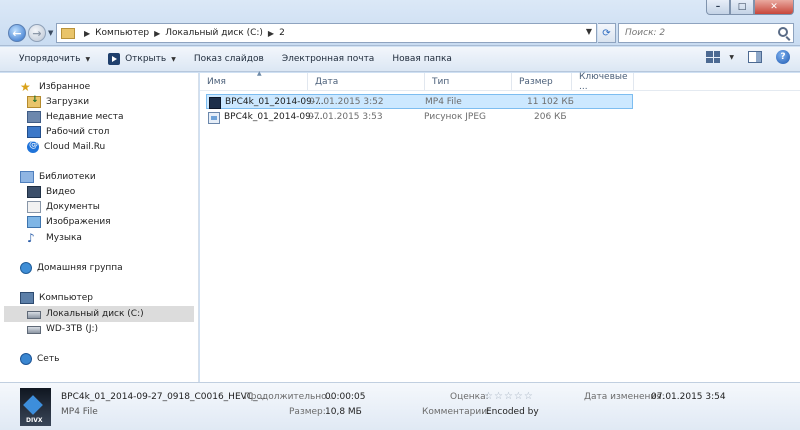 This screenshot has height=430, width=800. Describe the element at coordinates (50, 33) in the screenshot. I see `recent-pages-dropdown: ▼` at that location.